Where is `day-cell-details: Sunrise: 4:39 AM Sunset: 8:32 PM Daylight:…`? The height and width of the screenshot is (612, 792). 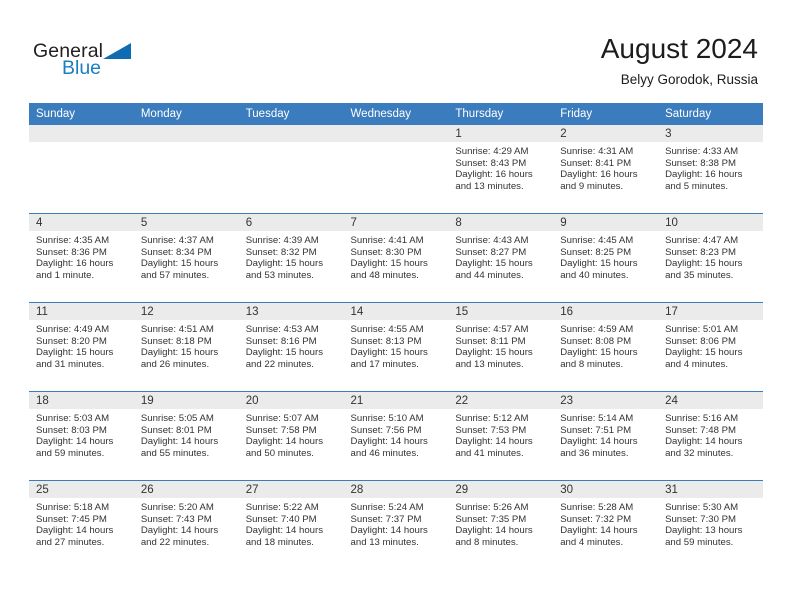 day-cell-details: Sunrise: 4:39 AM Sunset: 8:32 PM Daylight:… is located at coordinates (291, 256).